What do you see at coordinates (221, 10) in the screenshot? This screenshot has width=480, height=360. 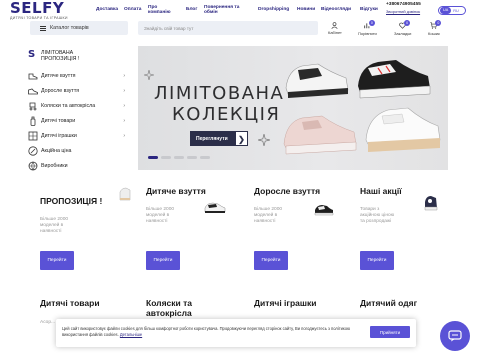 I see `nav-returns: Повернення та обмін` at bounding box center [221, 10].